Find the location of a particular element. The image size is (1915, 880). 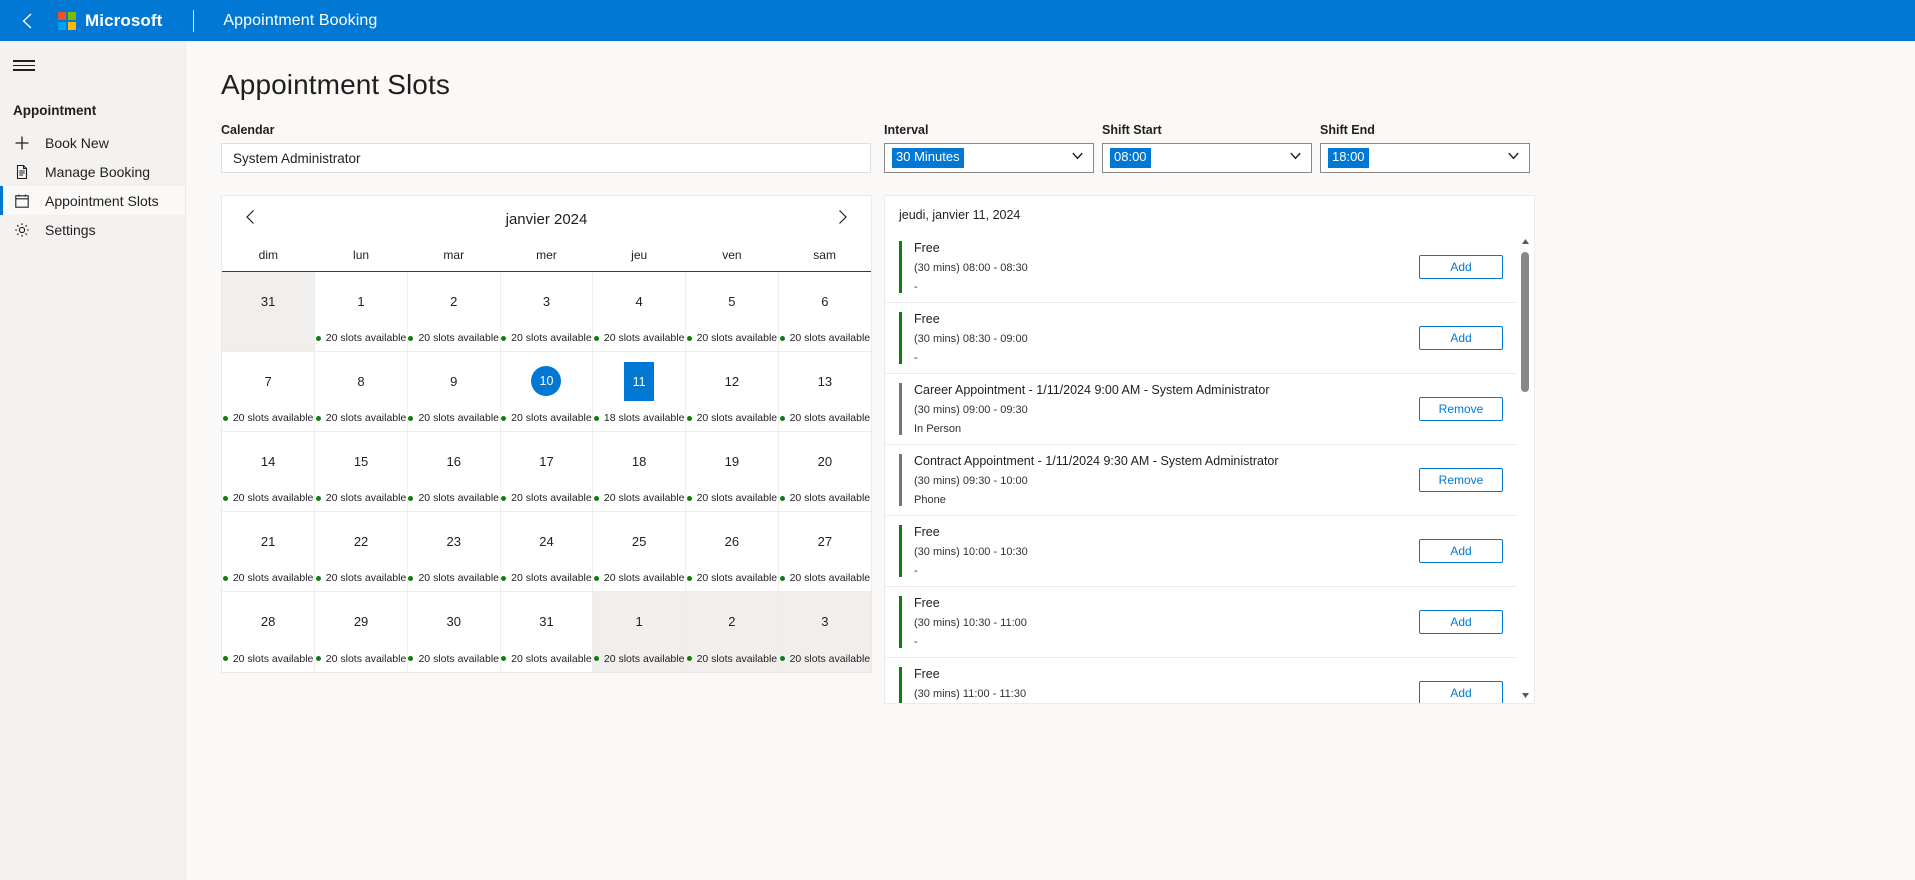

calendar-day-cell: 7 20 slots available is located at coordinates (269, 391).